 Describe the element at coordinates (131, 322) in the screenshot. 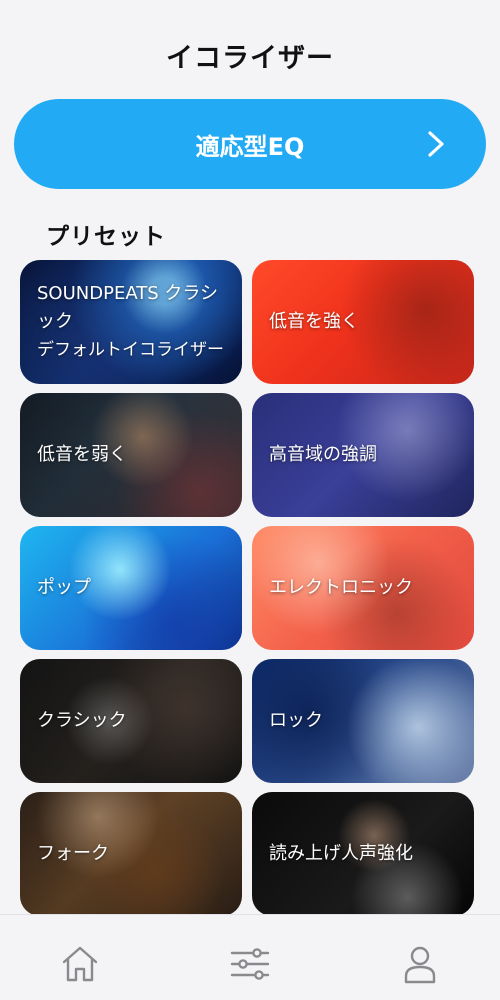

I see `preset-card-soundpeats-classic: SOUNDPEATS クラシ ック デフォルトイコライザー` at that location.